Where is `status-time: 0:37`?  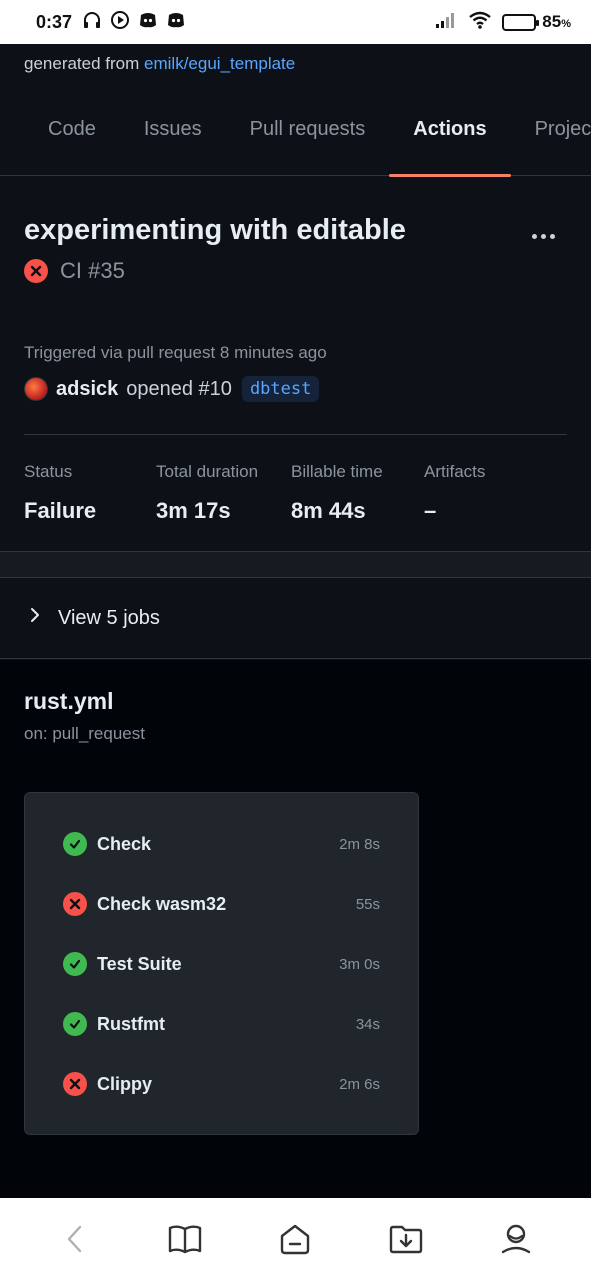 status-time: 0:37 is located at coordinates (54, 21).